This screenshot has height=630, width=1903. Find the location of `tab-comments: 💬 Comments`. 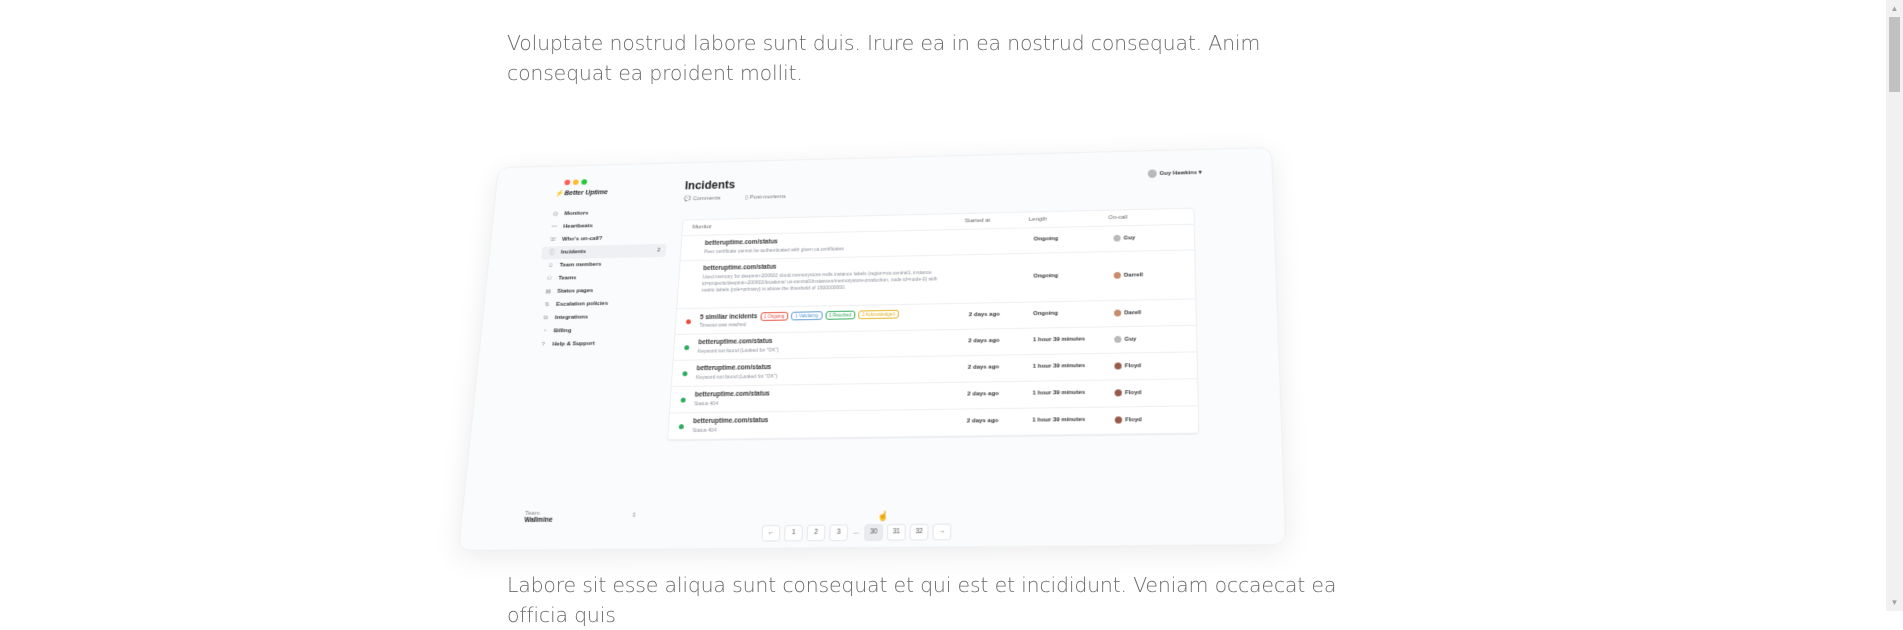

tab-comments: 💬 Comments is located at coordinates (708, 199).